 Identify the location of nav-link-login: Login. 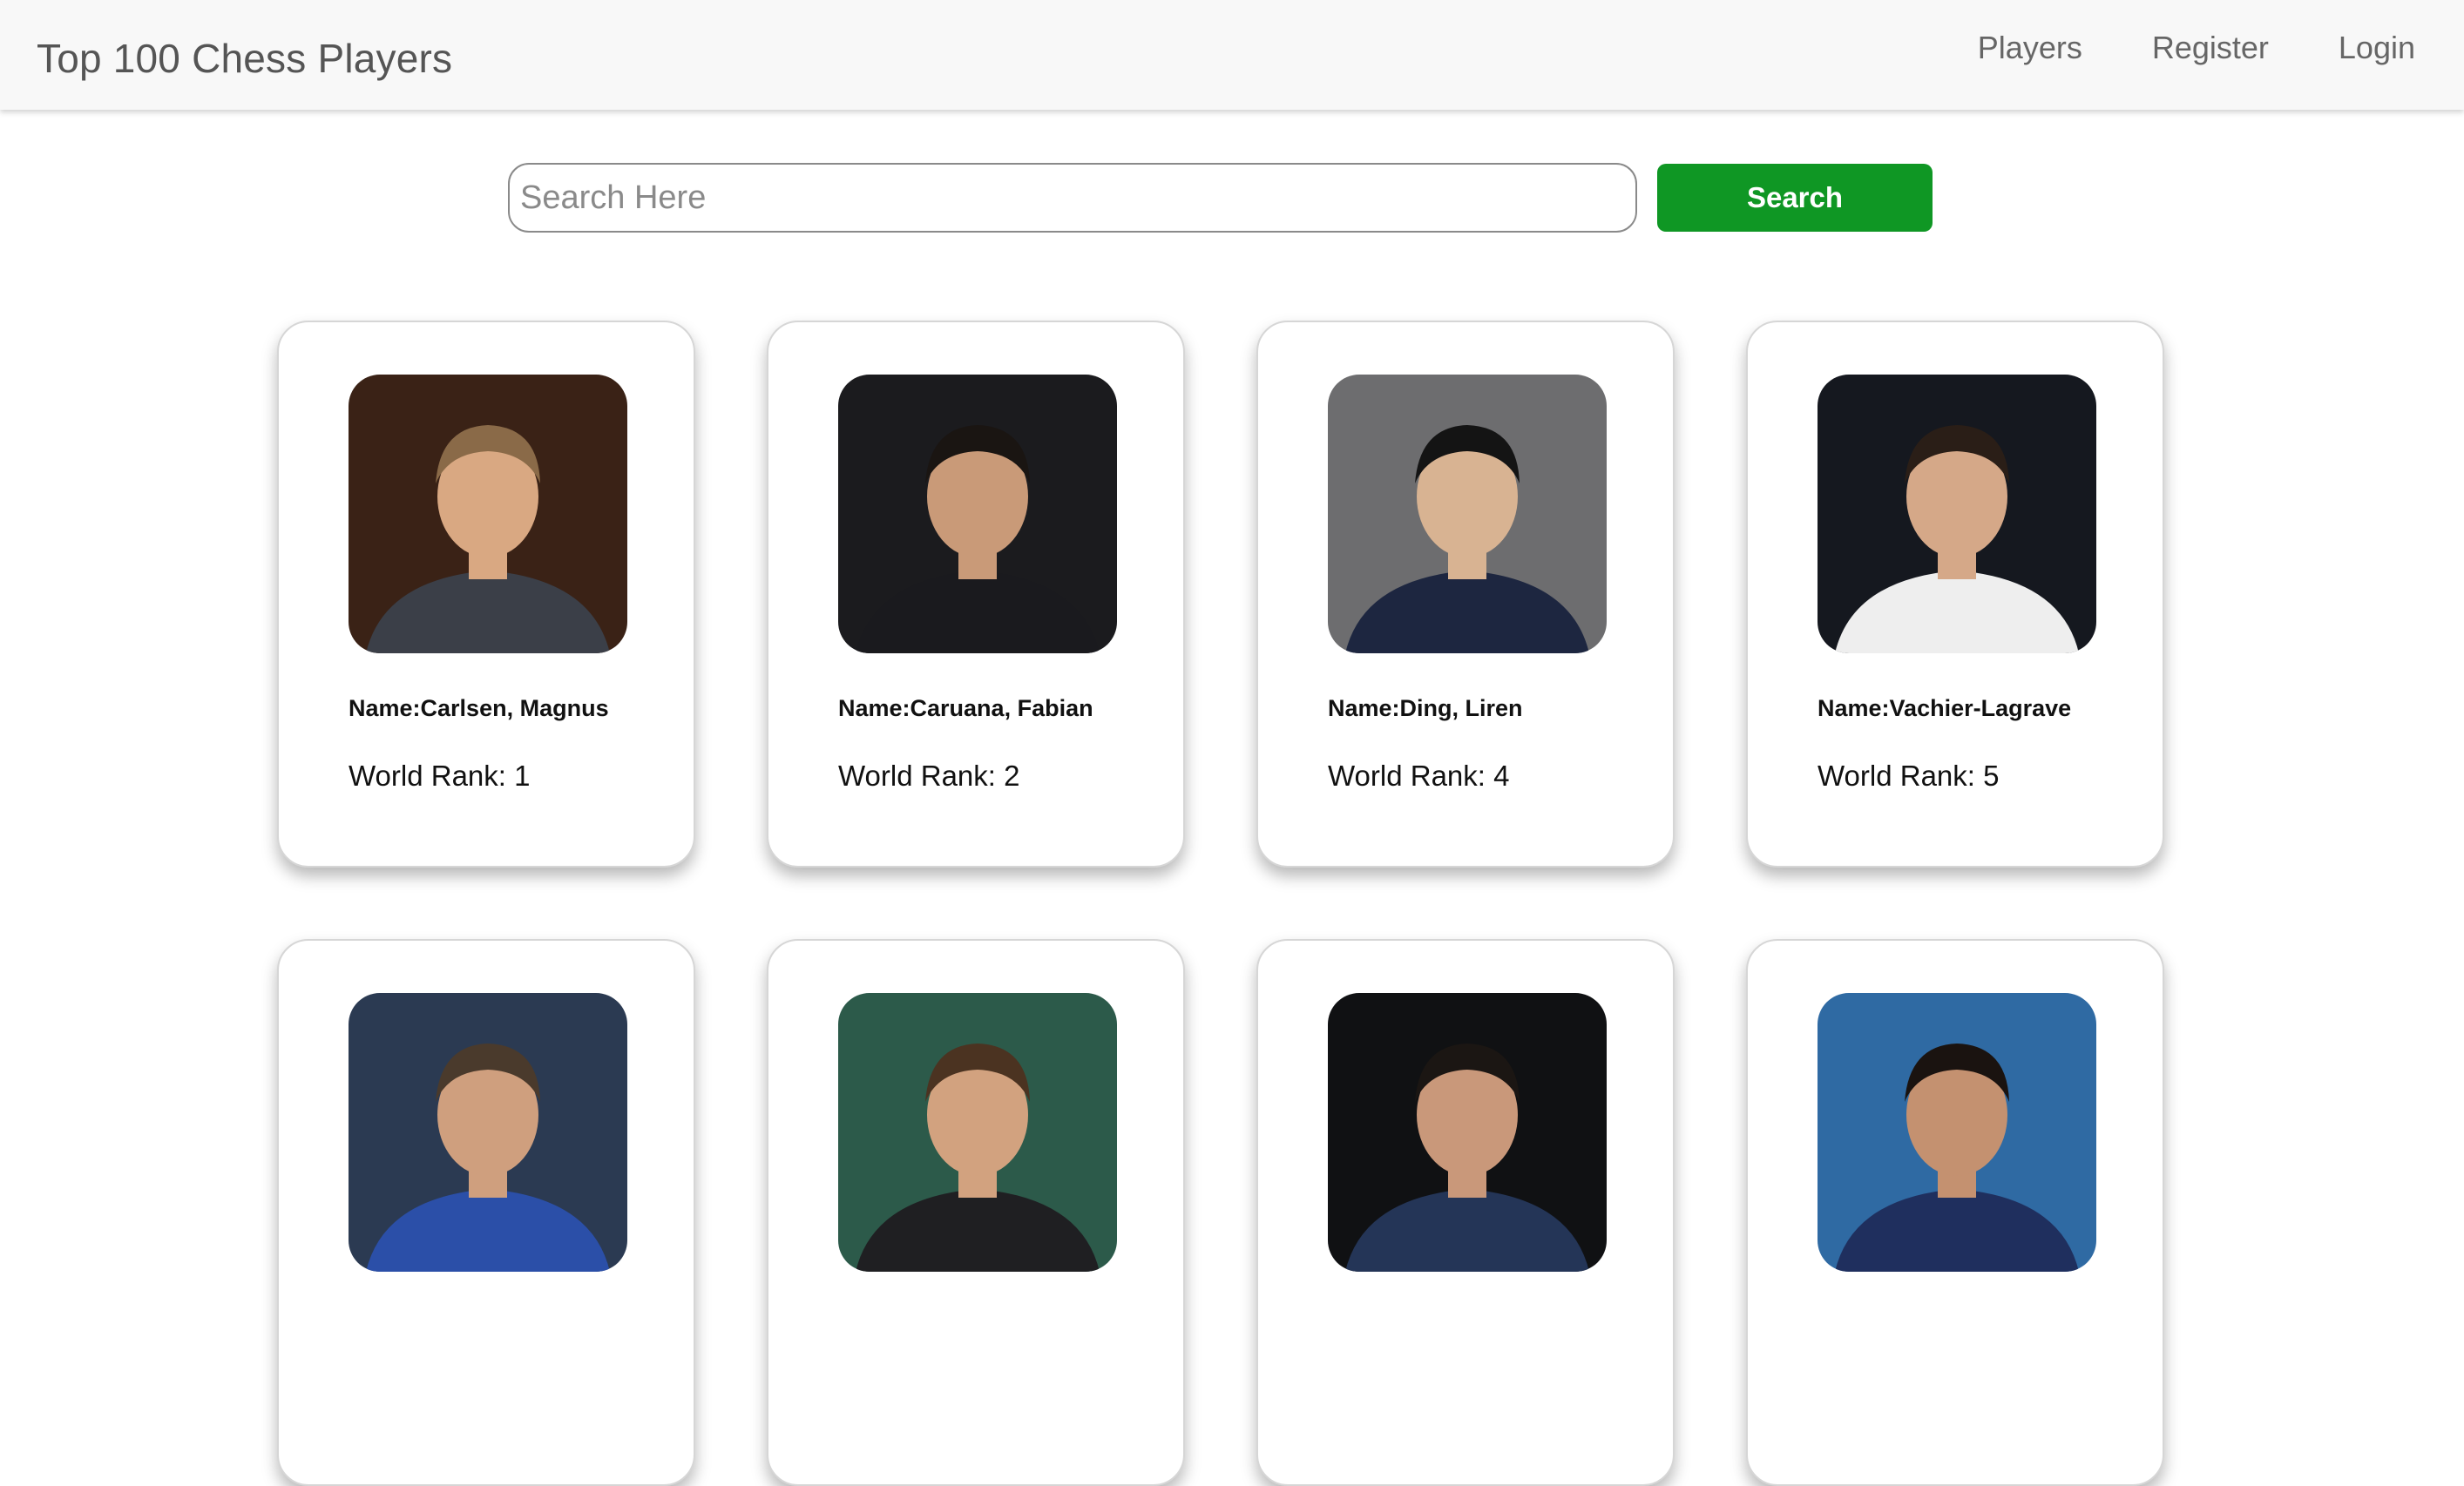
(2377, 48).